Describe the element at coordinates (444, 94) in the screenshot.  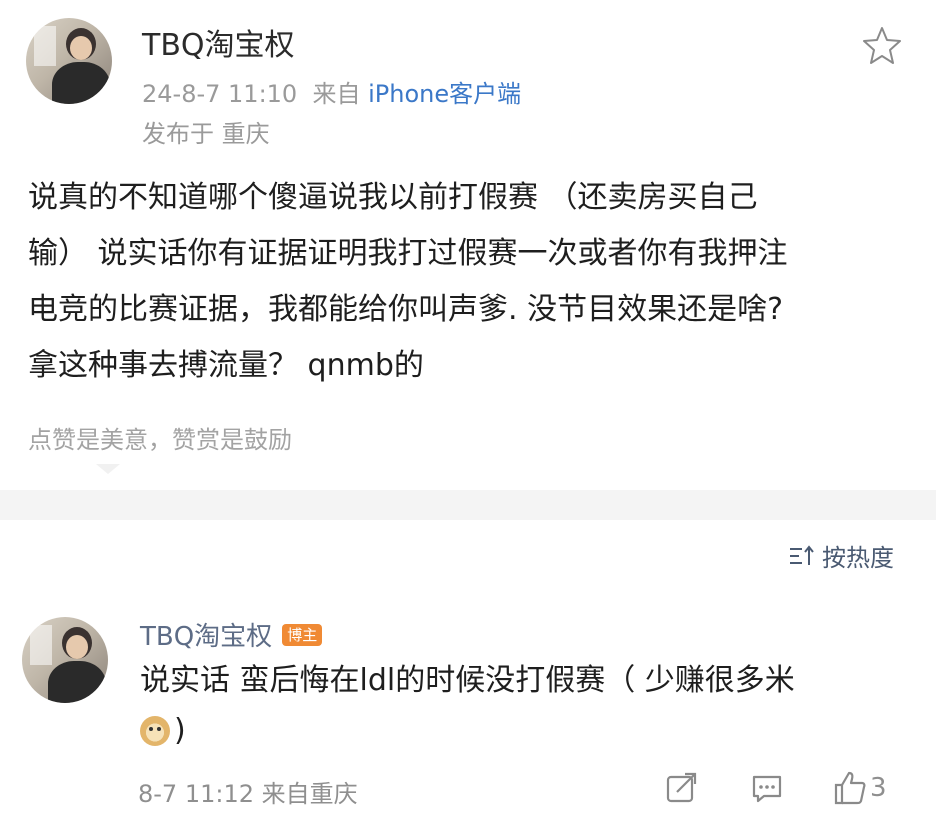
I see `post-source-link: iPhone客户端` at that location.